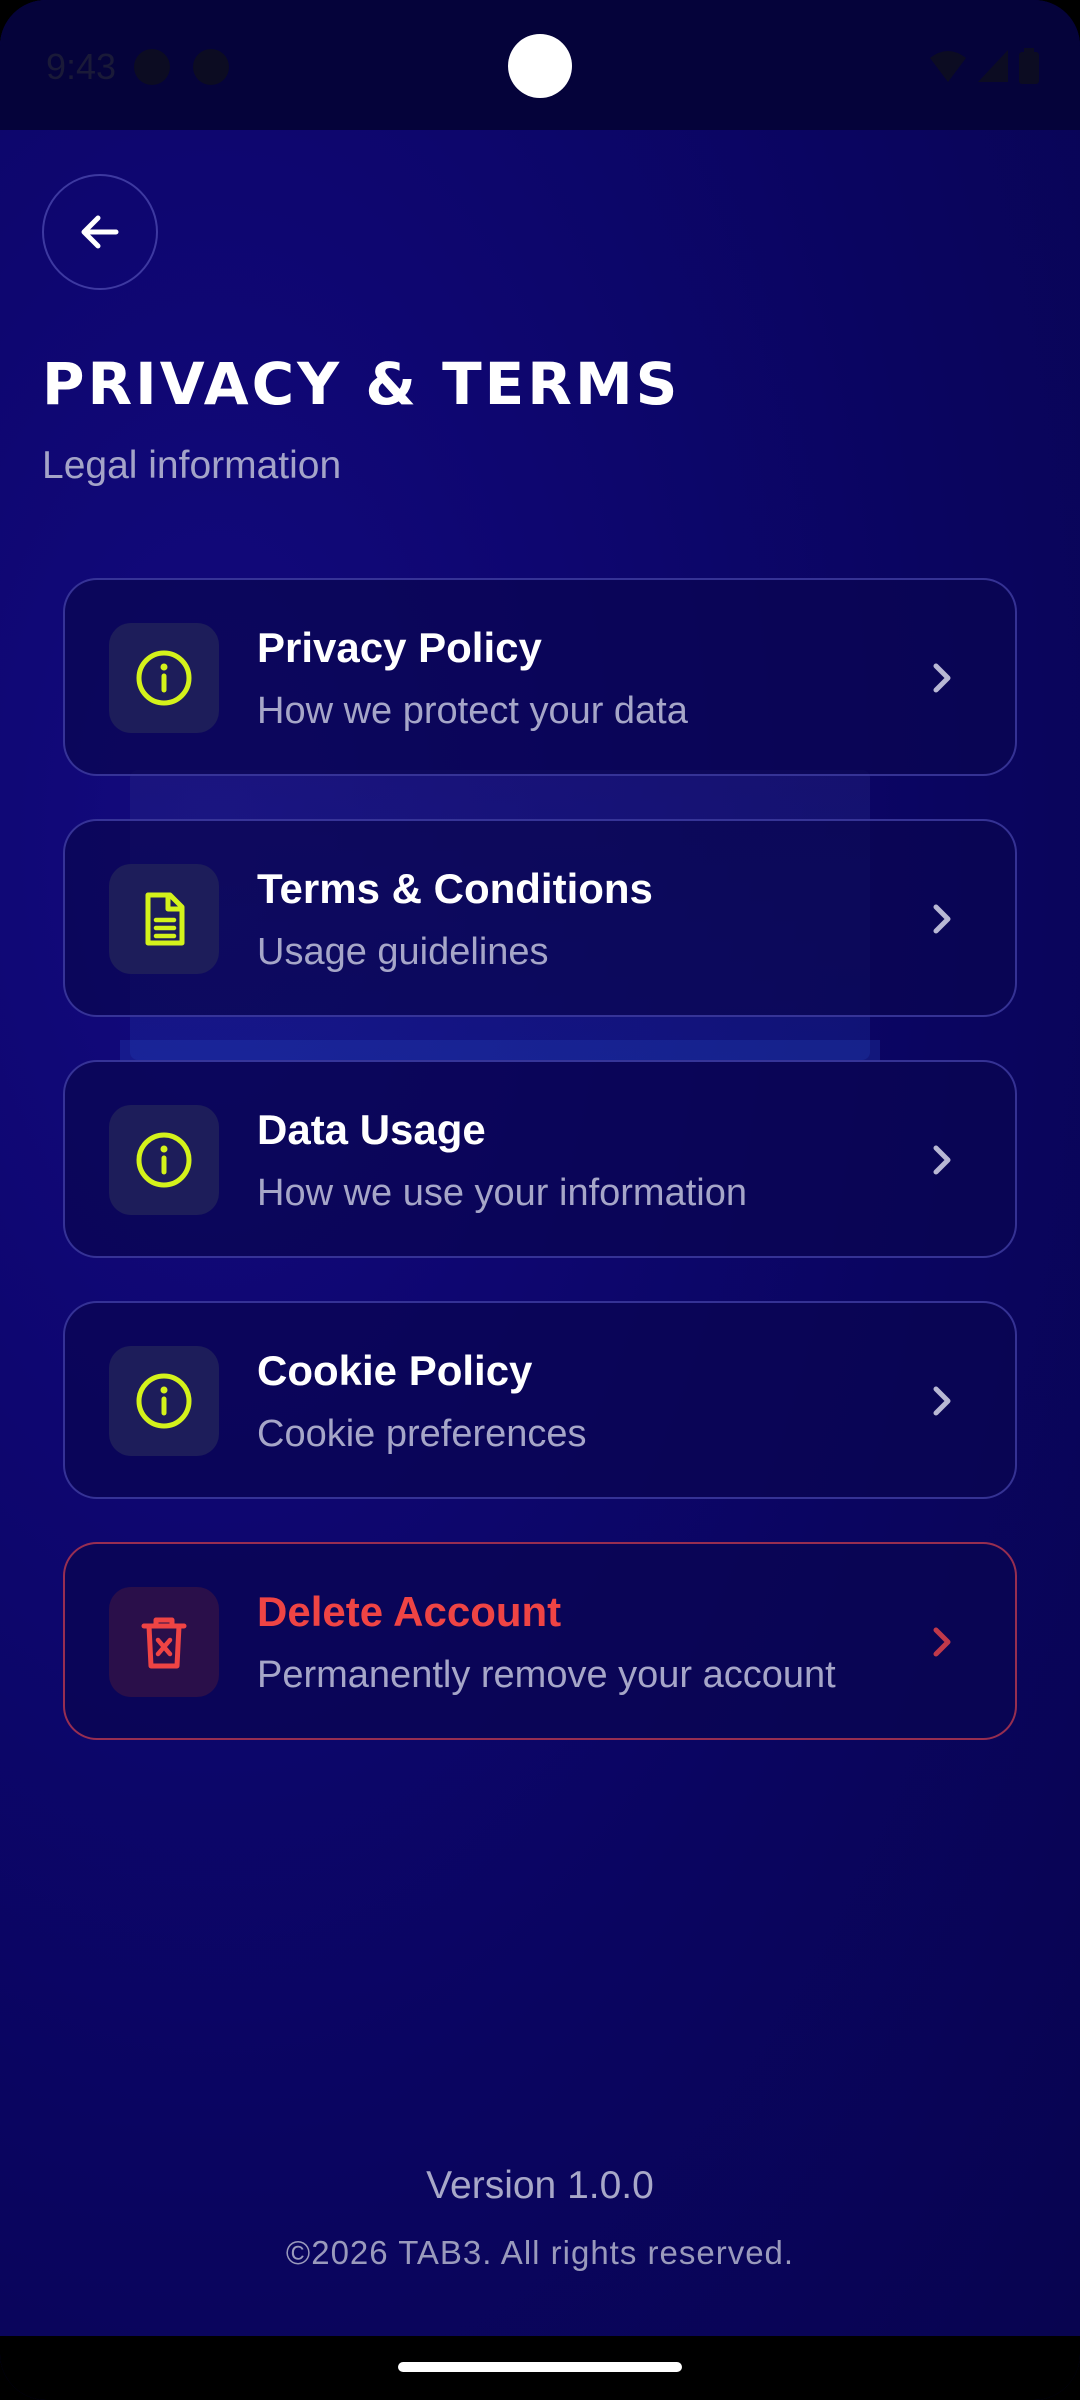 Image resolution: width=1080 pixels, height=2400 pixels. Describe the element at coordinates (1029, 66) in the screenshot. I see `battery-icon` at that location.